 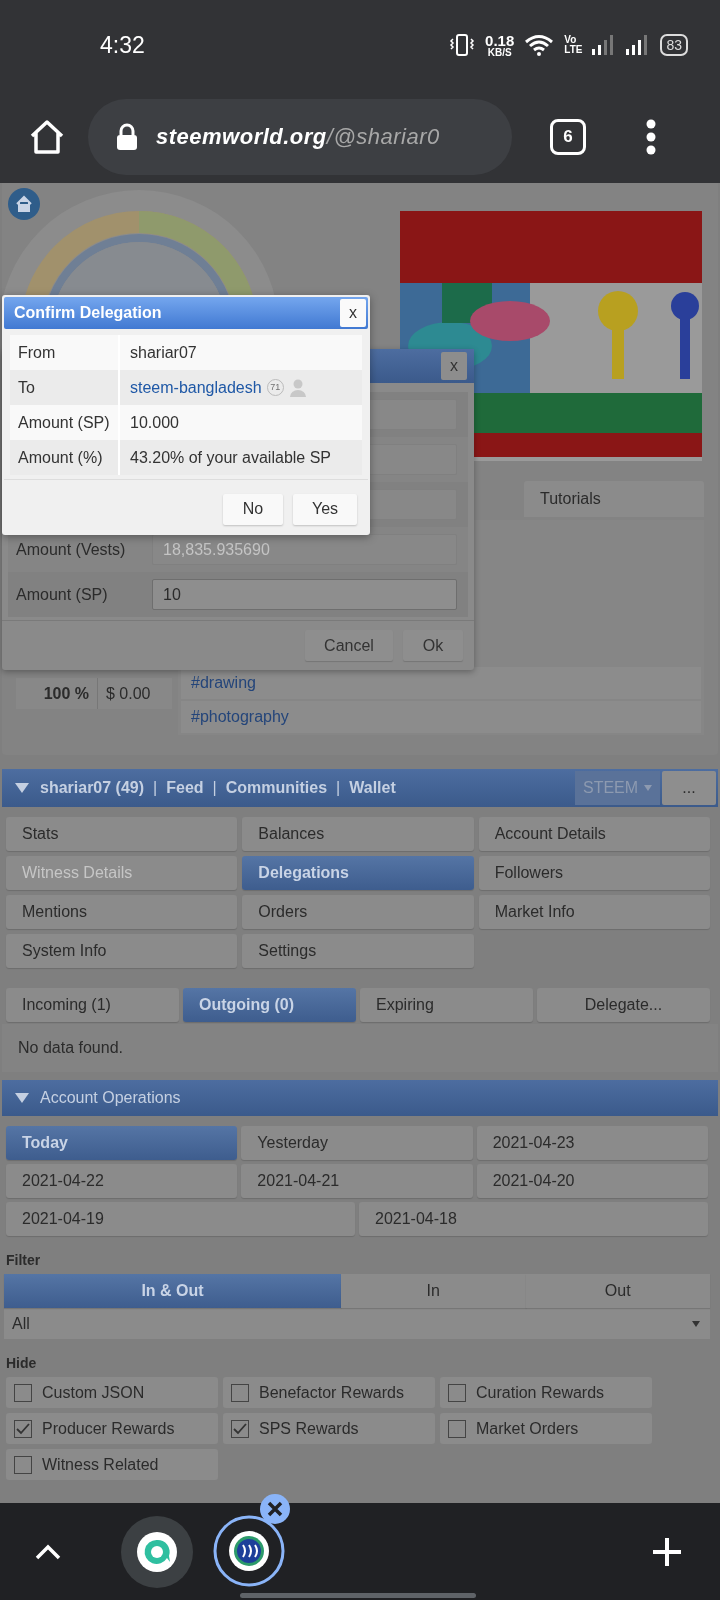 What do you see at coordinates (122, 1181) in the screenshot?
I see `date-button: 2021-04-22` at bounding box center [122, 1181].